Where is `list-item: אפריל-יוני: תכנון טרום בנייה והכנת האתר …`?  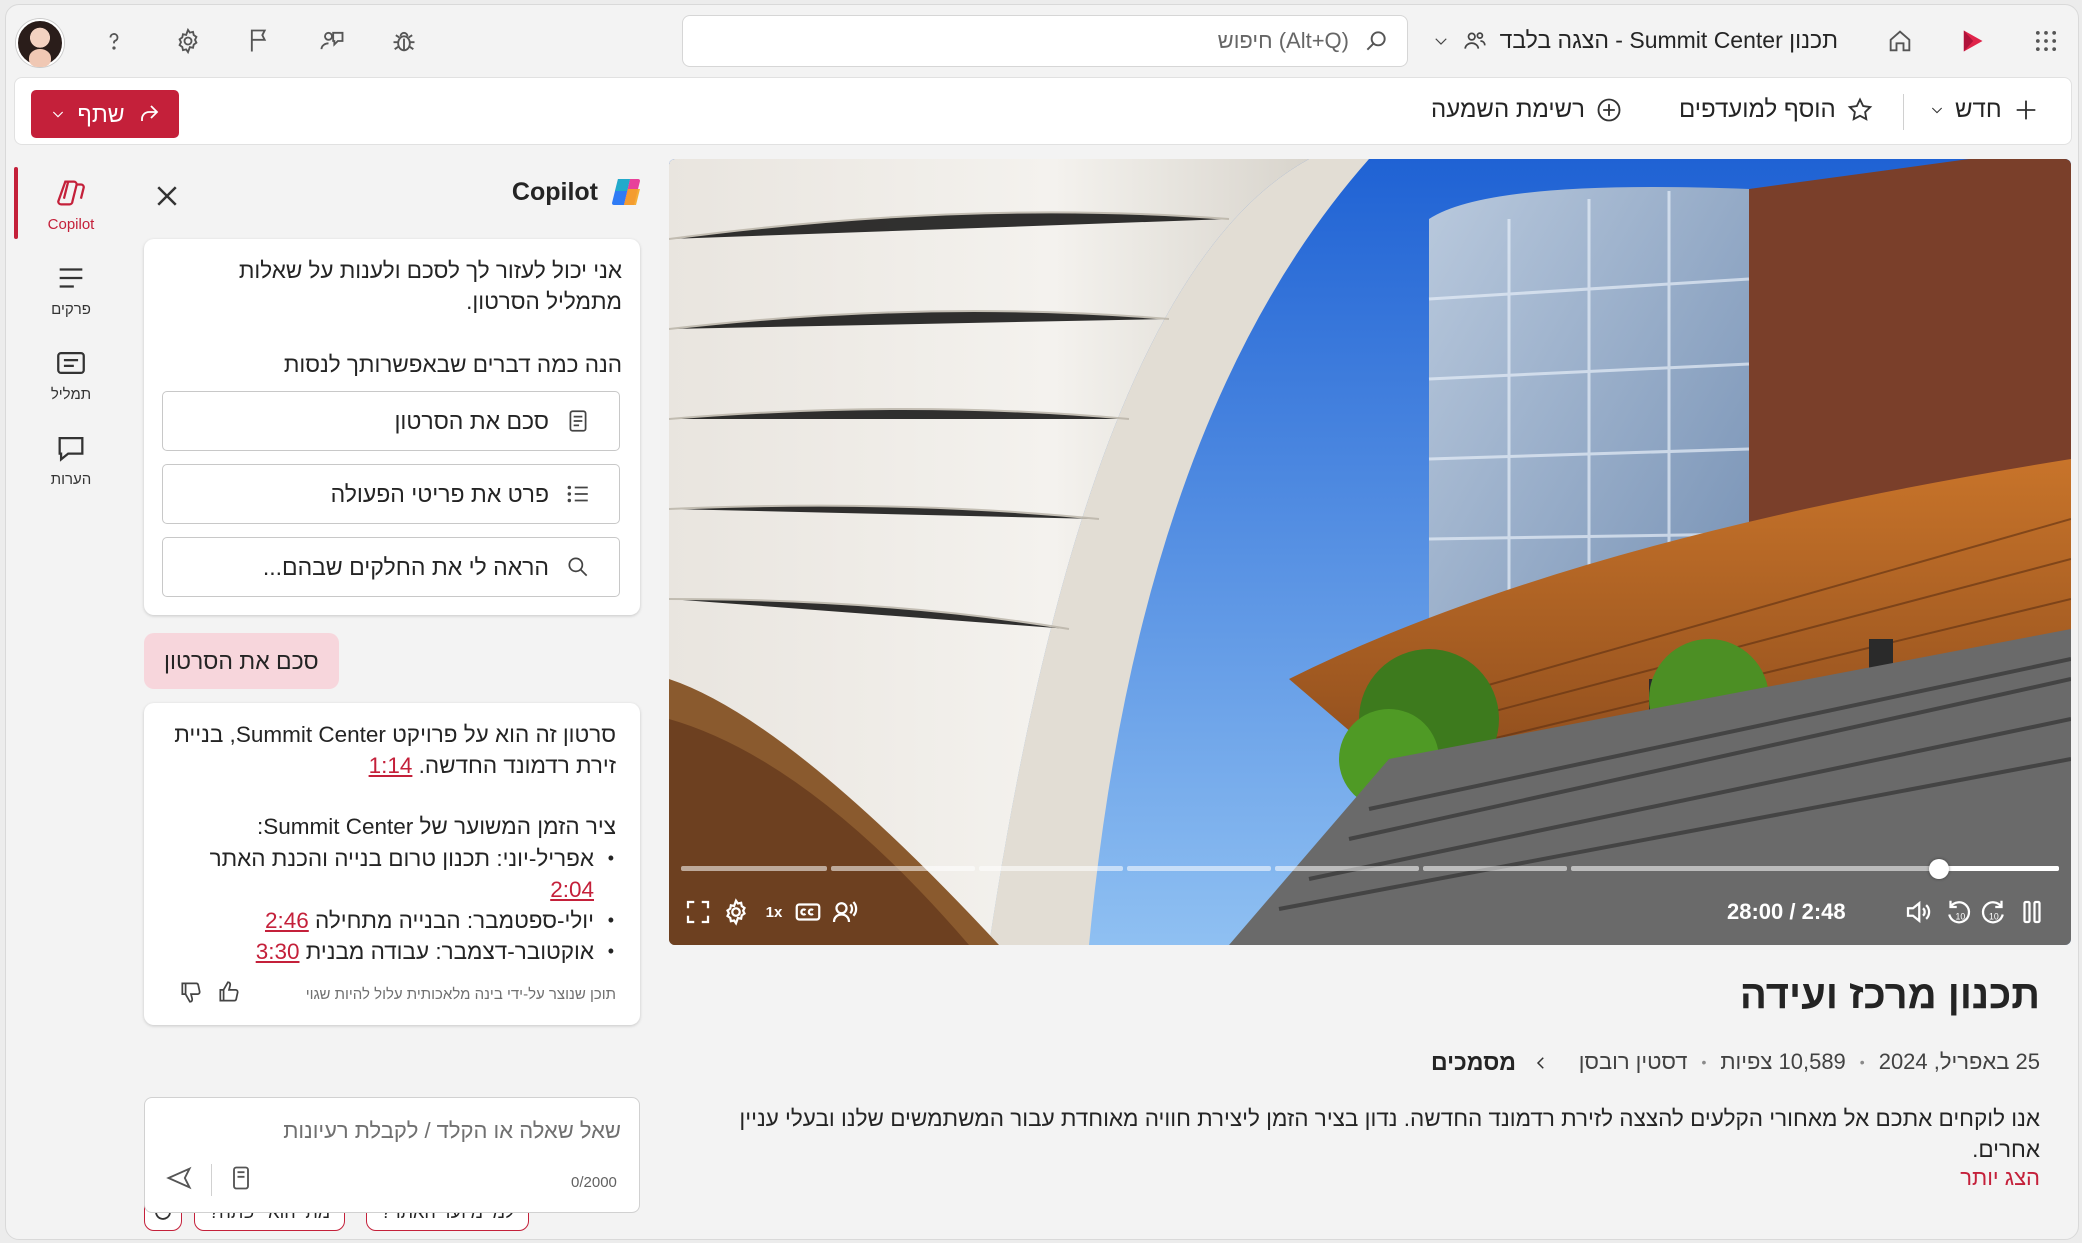
list-item: אפריל-יוני: תכנון טרום בנייה והכנת האתר … is located at coordinates (406, 874).